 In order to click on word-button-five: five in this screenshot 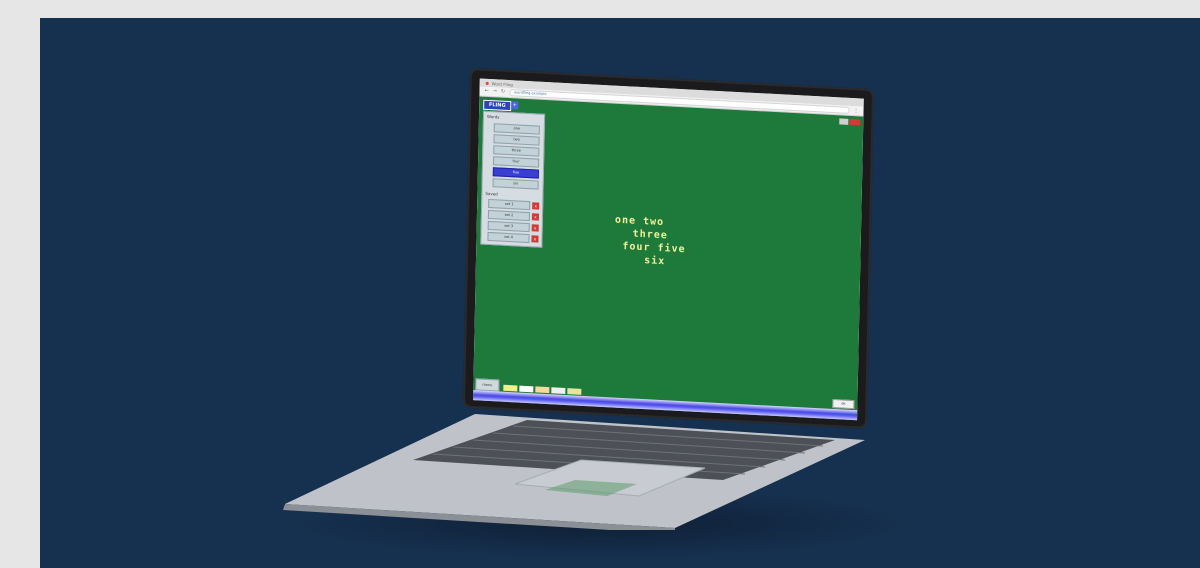, I will do `click(515, 173)`.